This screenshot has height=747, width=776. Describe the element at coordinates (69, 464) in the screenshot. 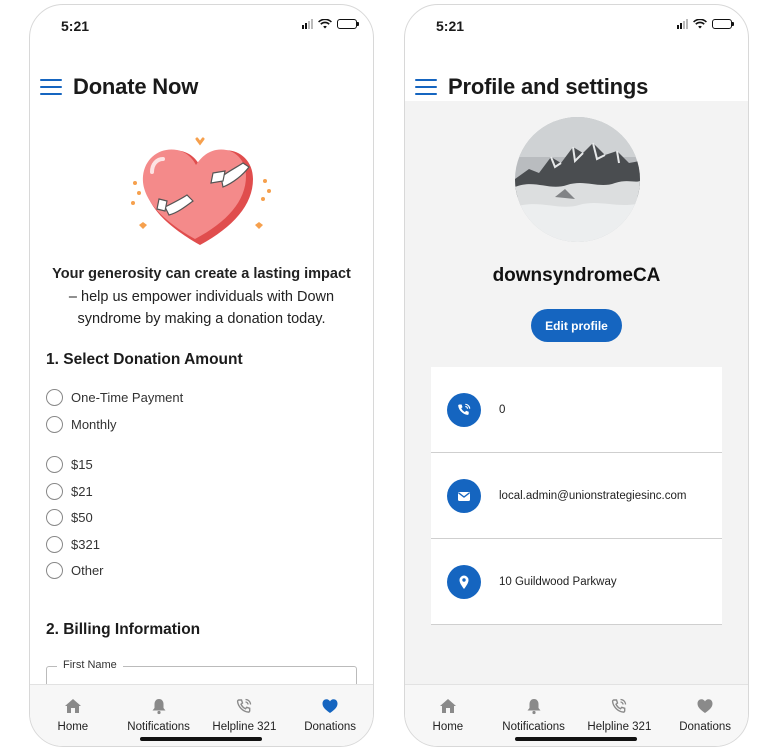

I see `radio-amount-15: $15` at that location.